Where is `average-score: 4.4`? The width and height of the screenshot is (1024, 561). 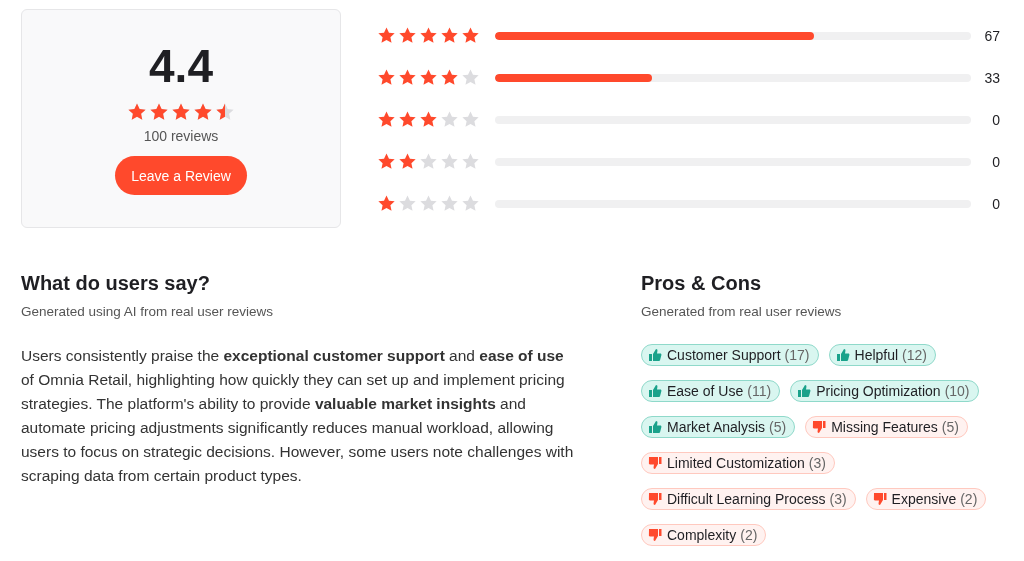
average-score: 4.4 is located at coordinates (181, 66).